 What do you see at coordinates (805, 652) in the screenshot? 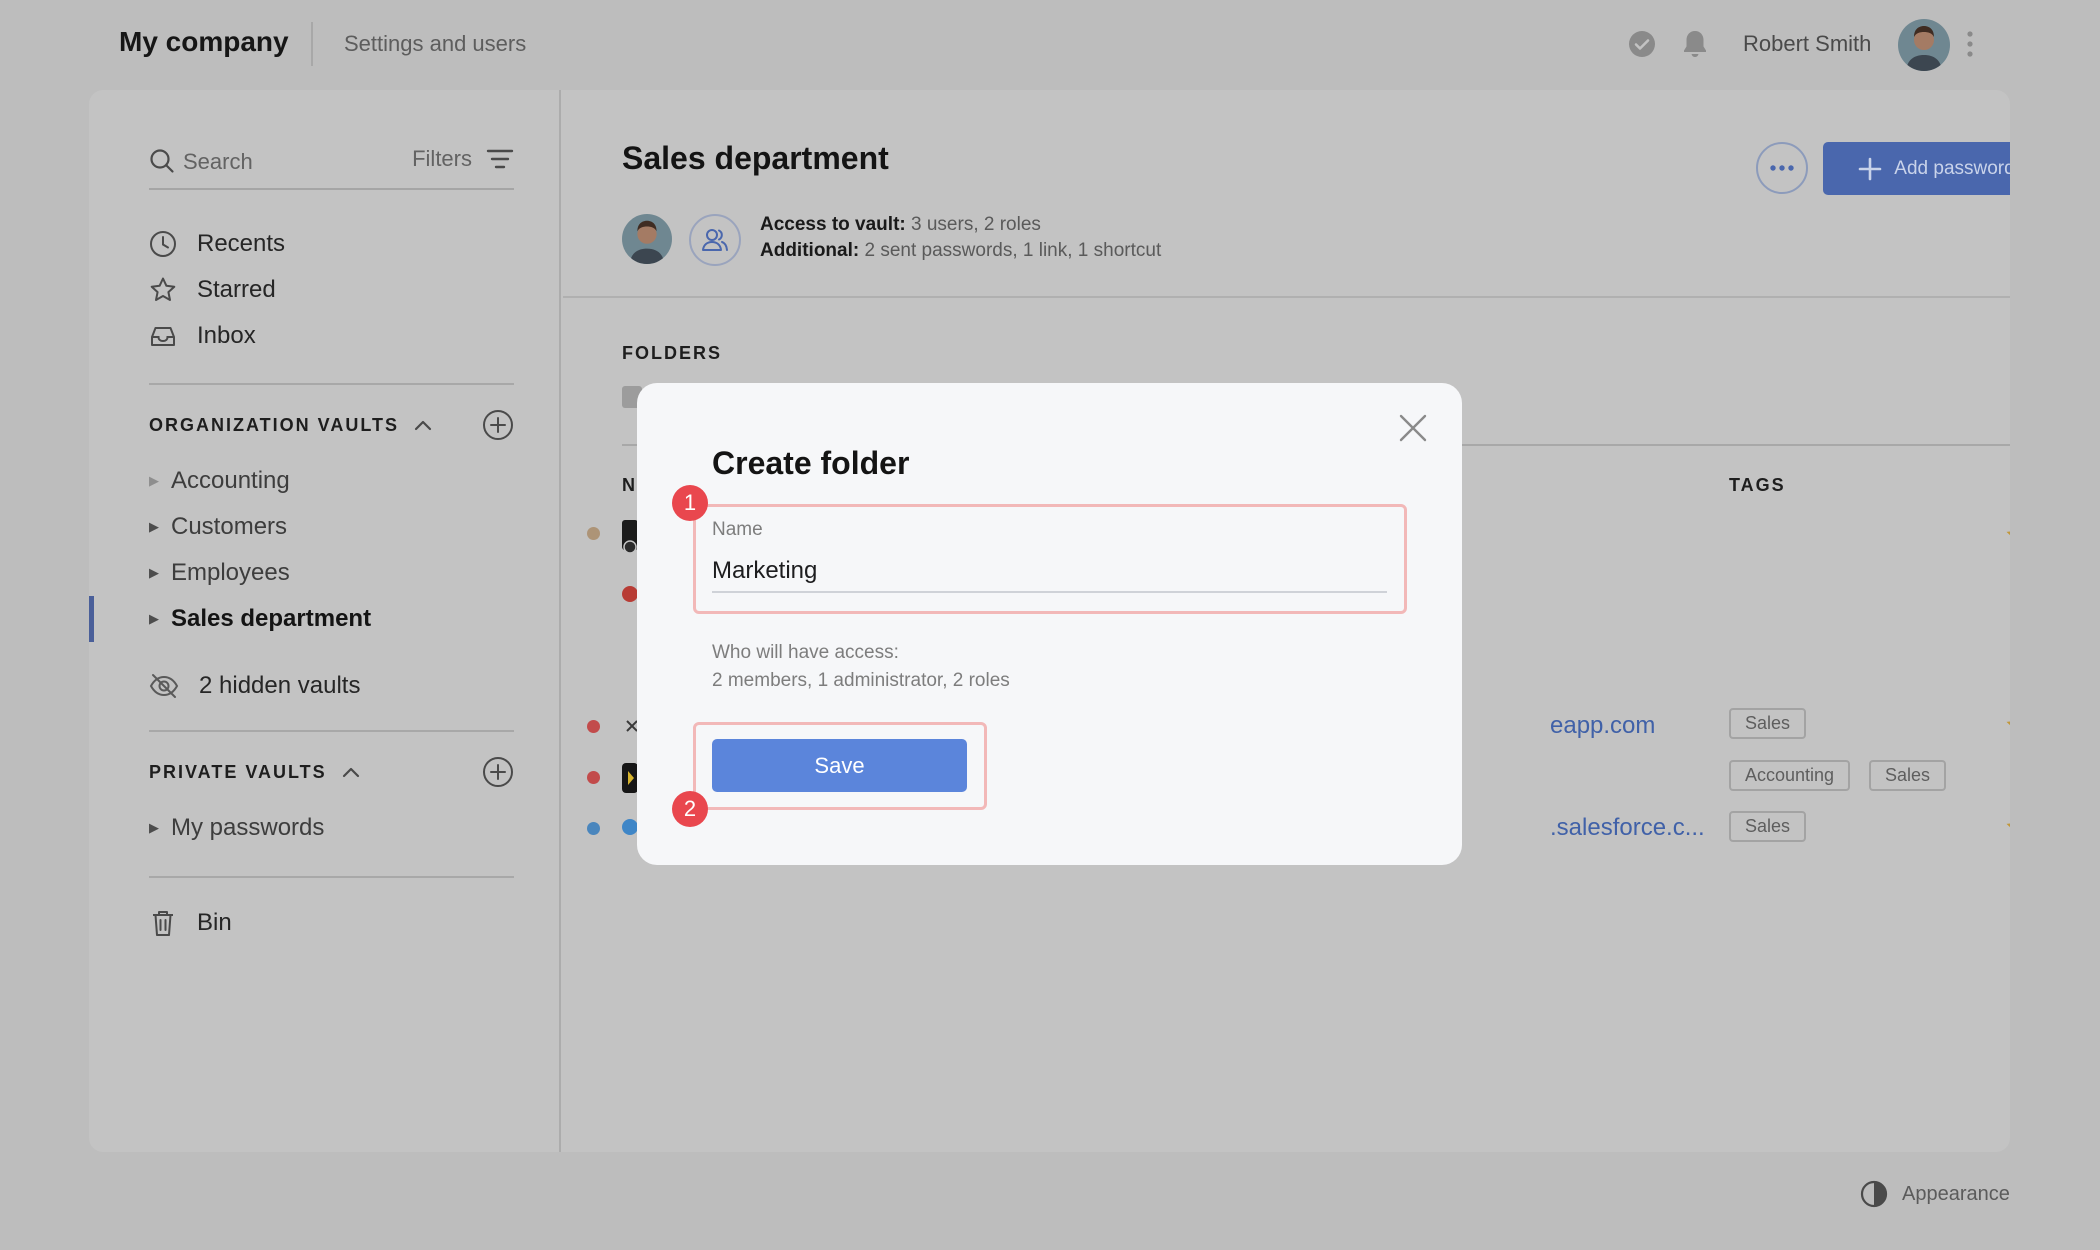
I see `access-info-label: Who will have access:` at bounding box center [805, 652].